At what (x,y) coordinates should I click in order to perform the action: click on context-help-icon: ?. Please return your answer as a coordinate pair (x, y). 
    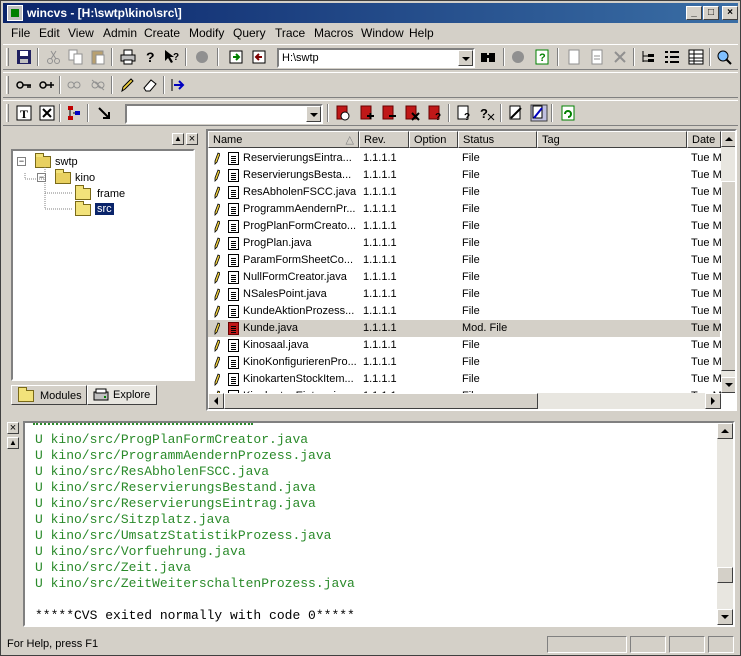
    Looking at the image, I should click on (172, 57).